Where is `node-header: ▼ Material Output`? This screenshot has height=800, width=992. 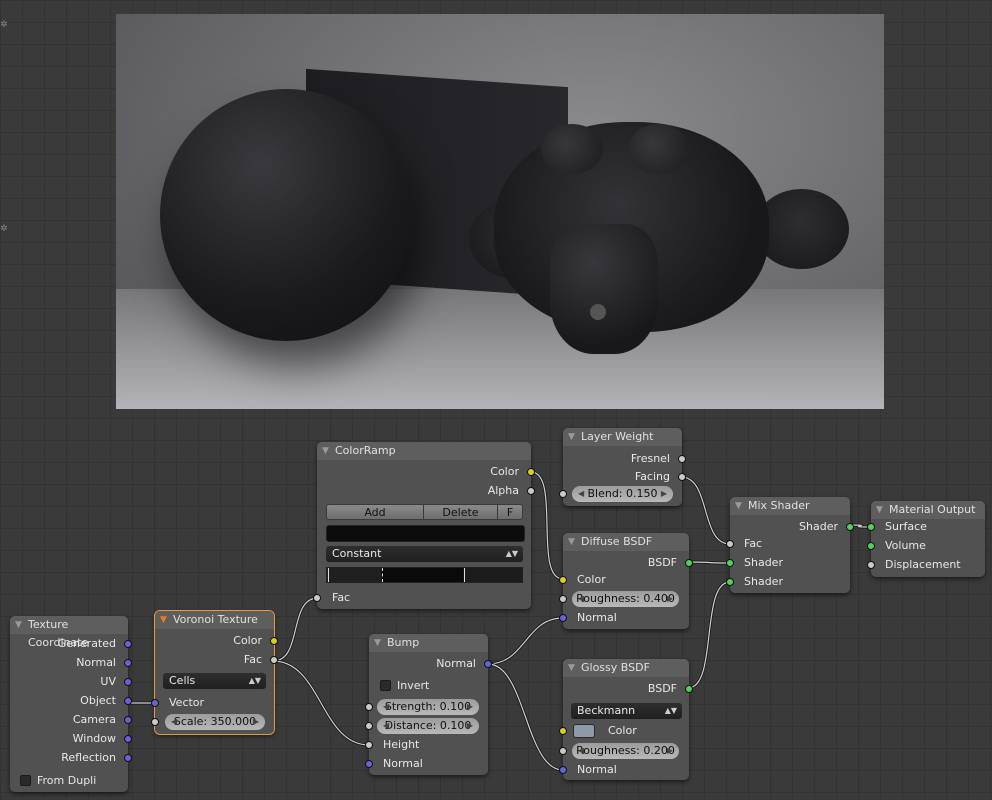 node-header: ▼ Material Output is located at coordinates (928, 510).